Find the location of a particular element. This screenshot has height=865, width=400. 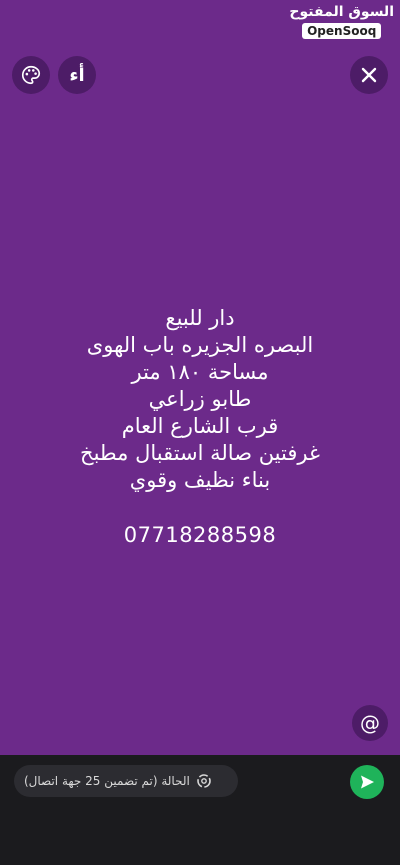

status-line: قرب الشارع العام is located at coordinates (200, 426).